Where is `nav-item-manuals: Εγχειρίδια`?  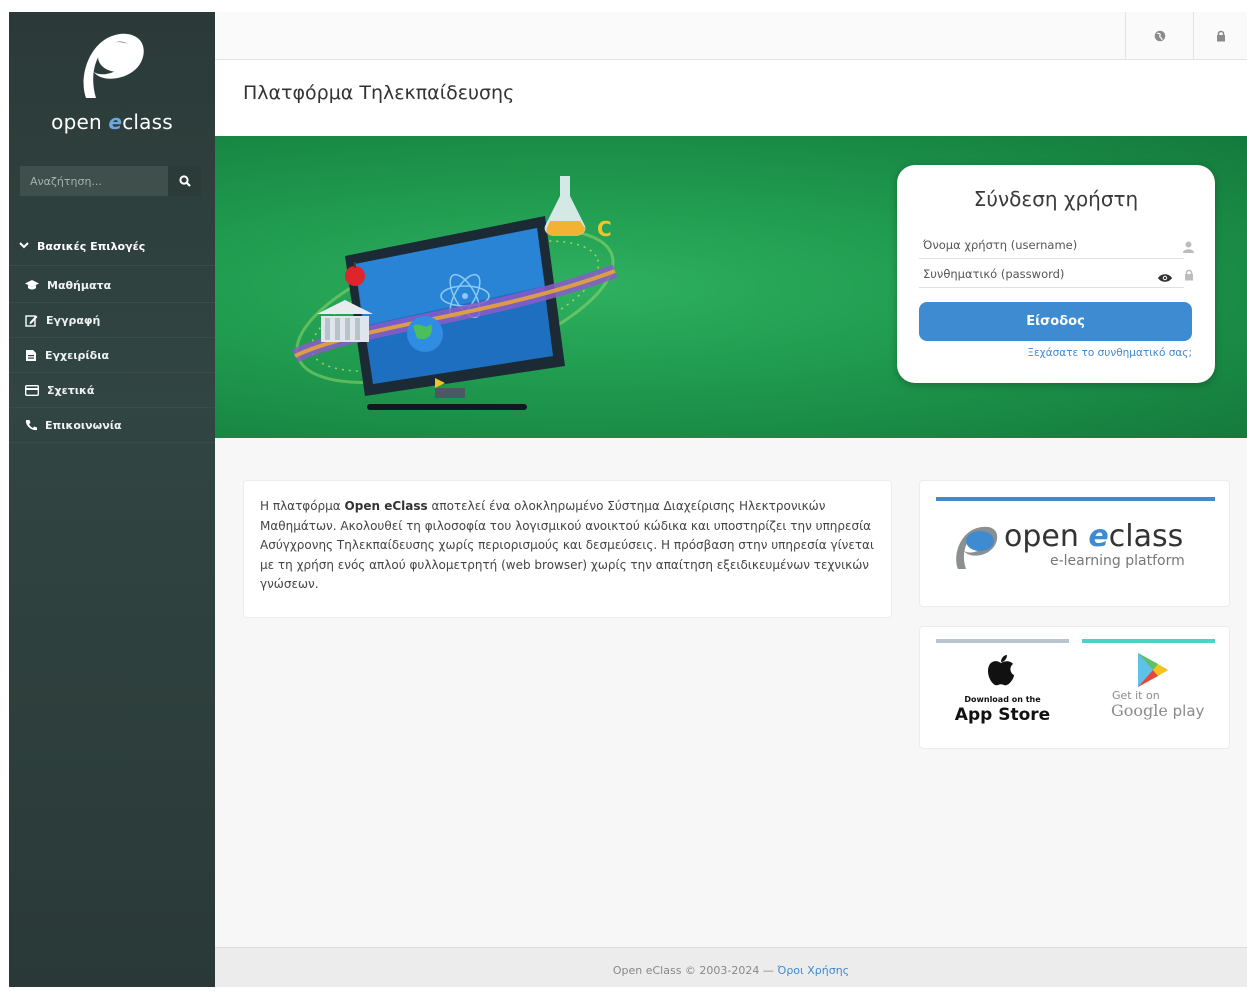
nav-item-manuals: Εγχειρίδια is located at coordinates (112, 355).